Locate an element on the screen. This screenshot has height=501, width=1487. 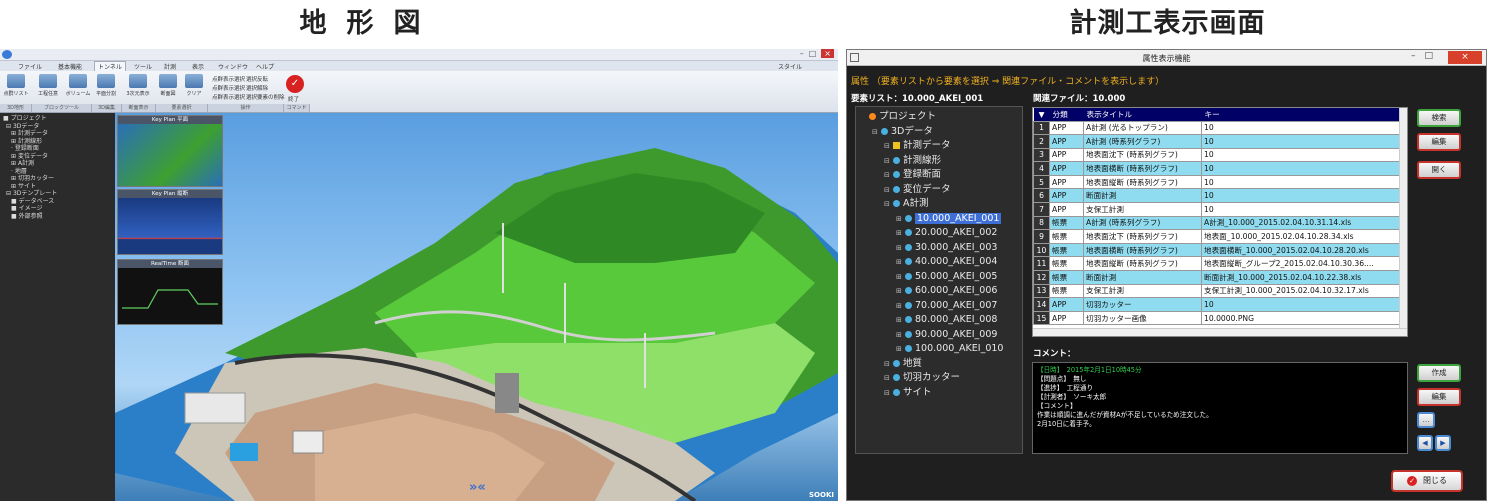
col-sort-indicator: ▼ is located at coordinates (1041, 114).